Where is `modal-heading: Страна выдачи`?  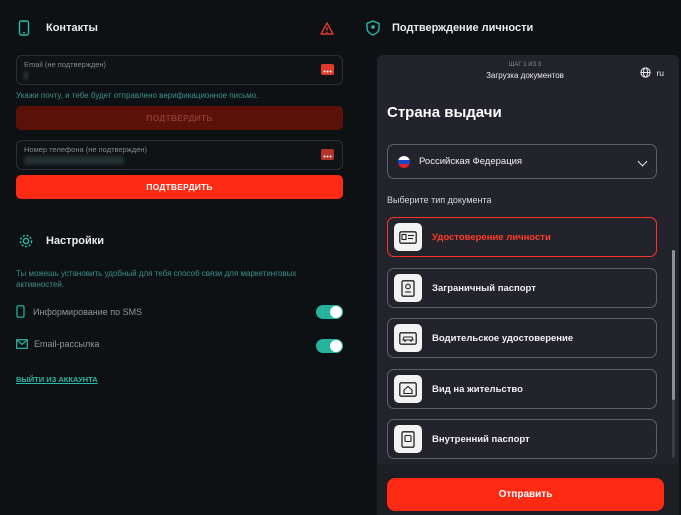 modal-heading: Страна выдачи is located at coordinates (444, 112).